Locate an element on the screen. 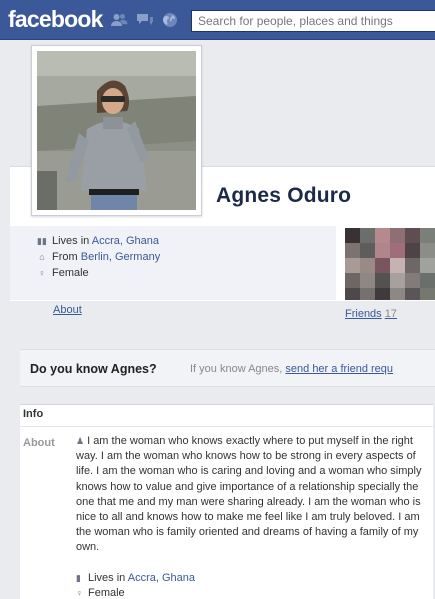  search-input is located at coordinates (313, 21).